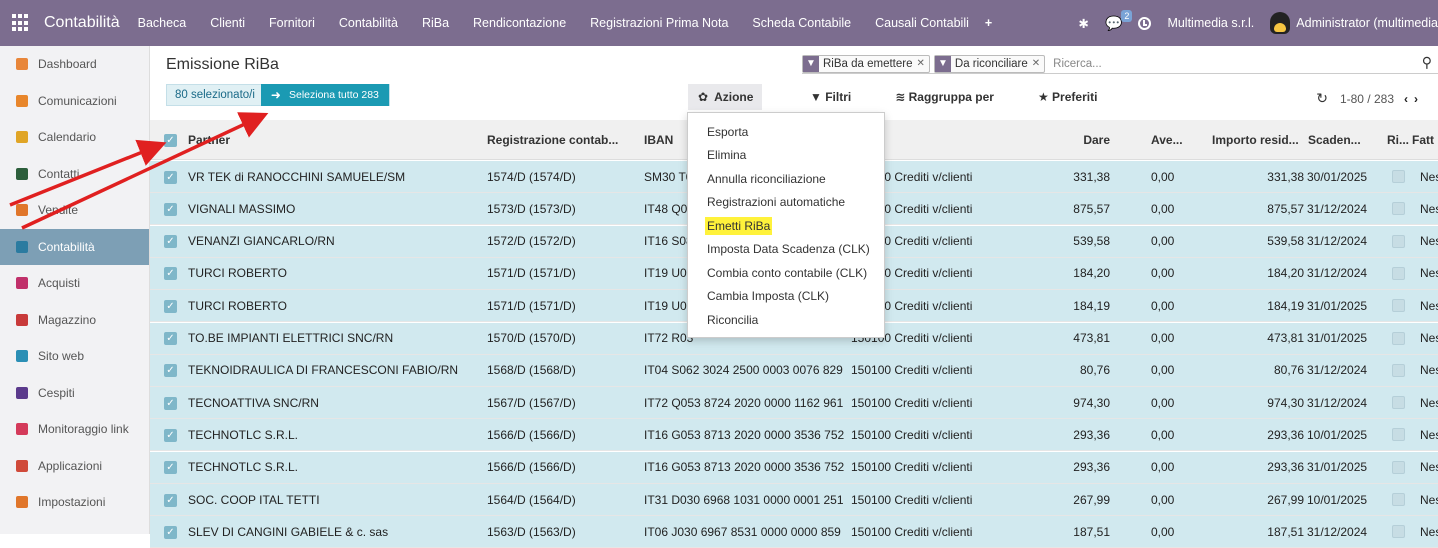 The width and height of the screenshot is (1438, 548). Describe the element at coordinates (145, 171) in the screenshot. I see `annotation-arrow-to-select-all` at that location.